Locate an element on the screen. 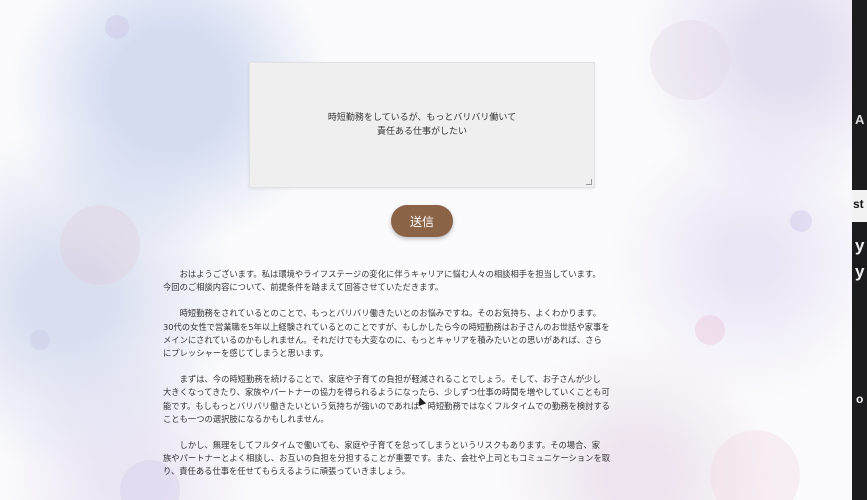  question-textarea: 時短勤務をしているが、もっとバリバリ働いて 責任ある仕事がしたい is located at coordinates (422, 125).